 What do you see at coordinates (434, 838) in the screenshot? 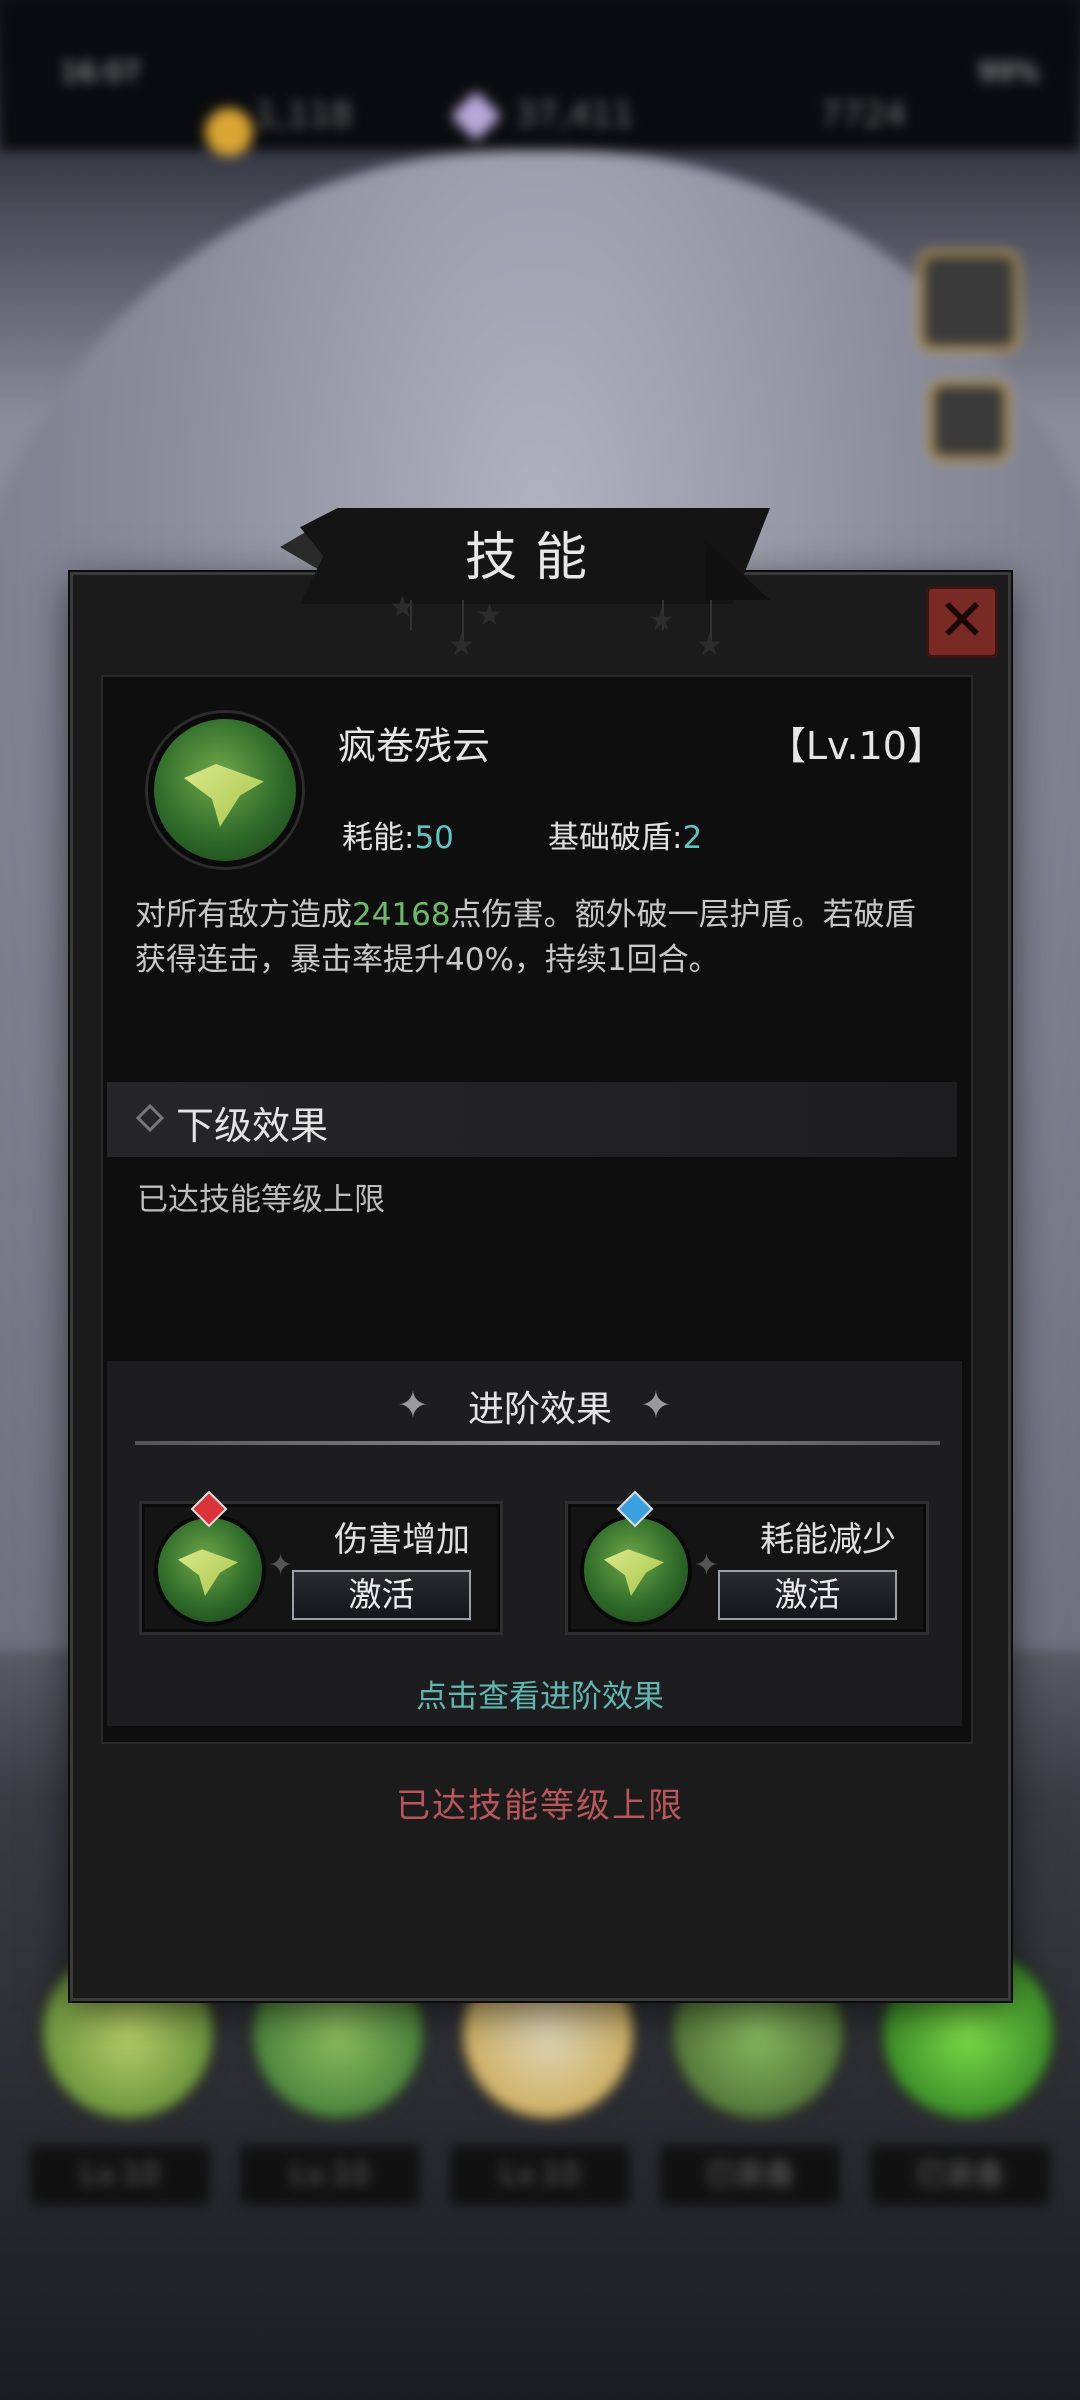
I see `energy-cost-value: 50` at bounding box center [434, 838].